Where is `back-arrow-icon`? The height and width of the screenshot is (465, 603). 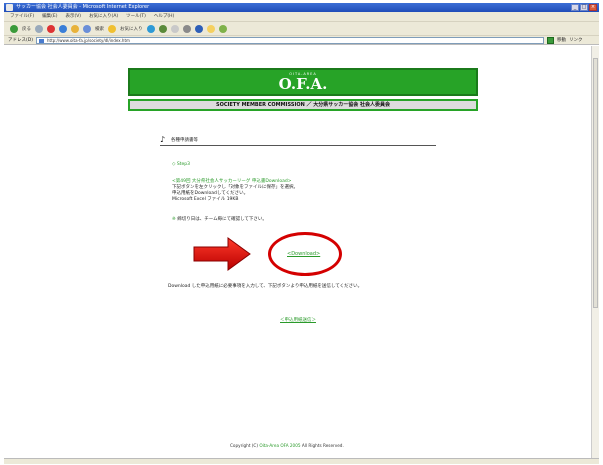
back-arrow-icon is located at coordinates (14, 28).